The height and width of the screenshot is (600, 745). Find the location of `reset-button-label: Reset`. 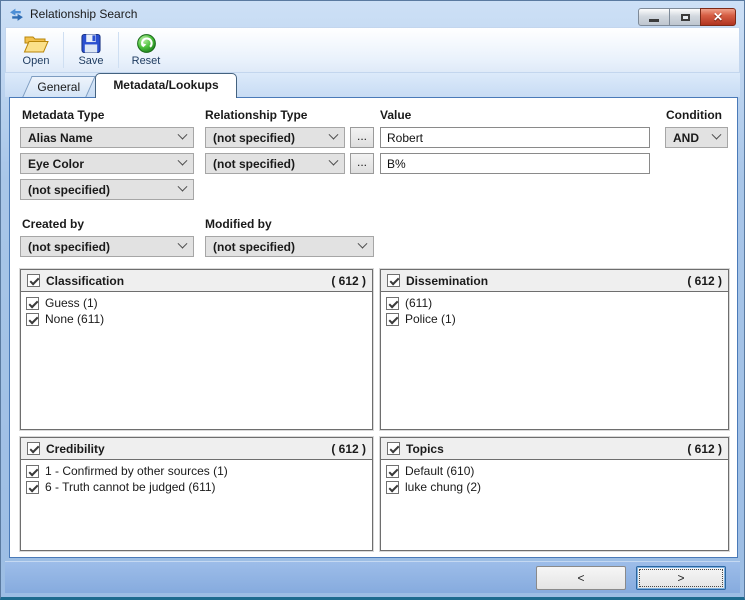

reset-button-label: Reset is located at coordinates (146, 61).